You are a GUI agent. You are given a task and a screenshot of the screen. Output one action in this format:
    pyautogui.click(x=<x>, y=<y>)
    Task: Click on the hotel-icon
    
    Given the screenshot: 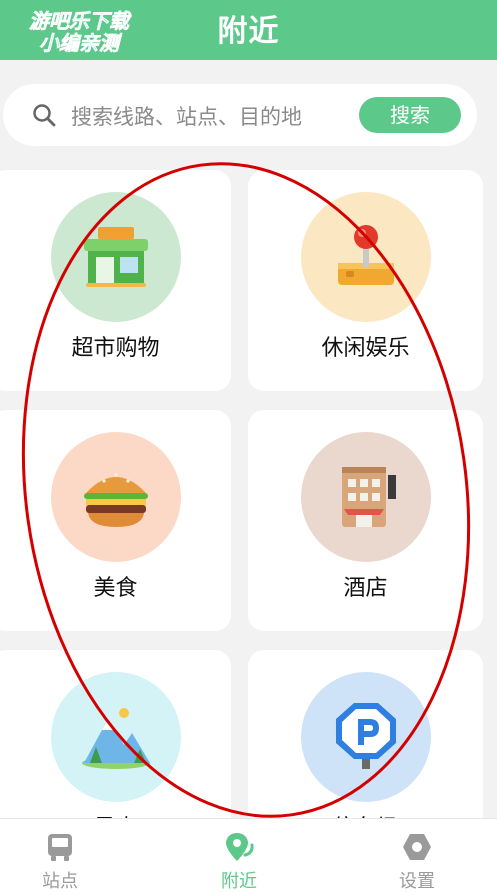 What is the action you would take?
    pyautogui.click(x=368, y=497)
    